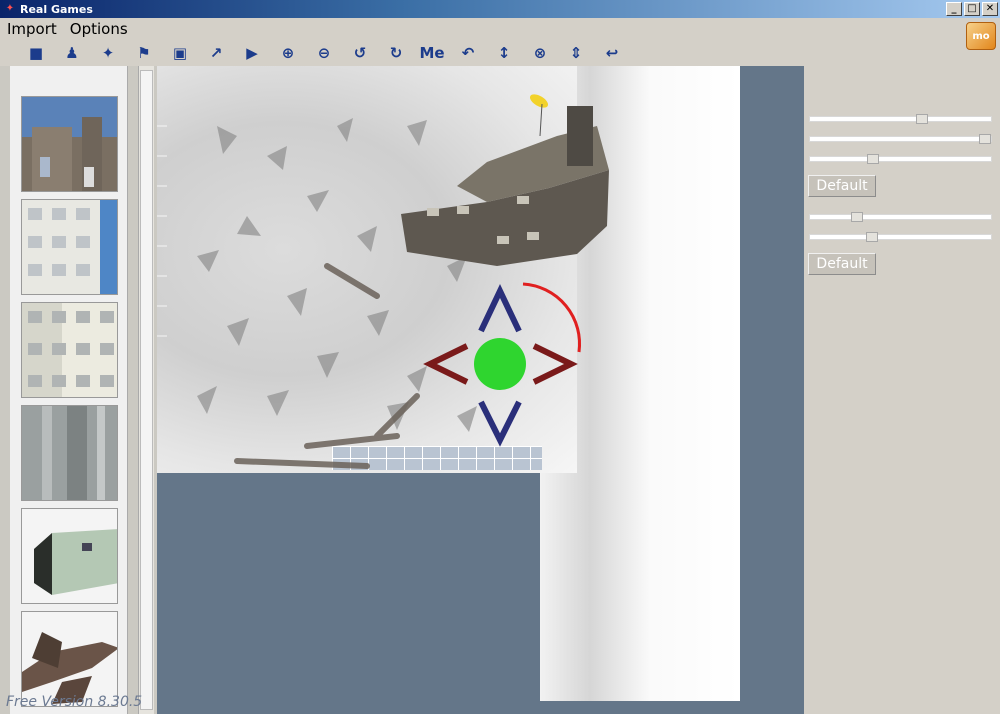 The image size is (1000, 714). I want to click on gizmo-arrow-left-icon, so click(446, 364).